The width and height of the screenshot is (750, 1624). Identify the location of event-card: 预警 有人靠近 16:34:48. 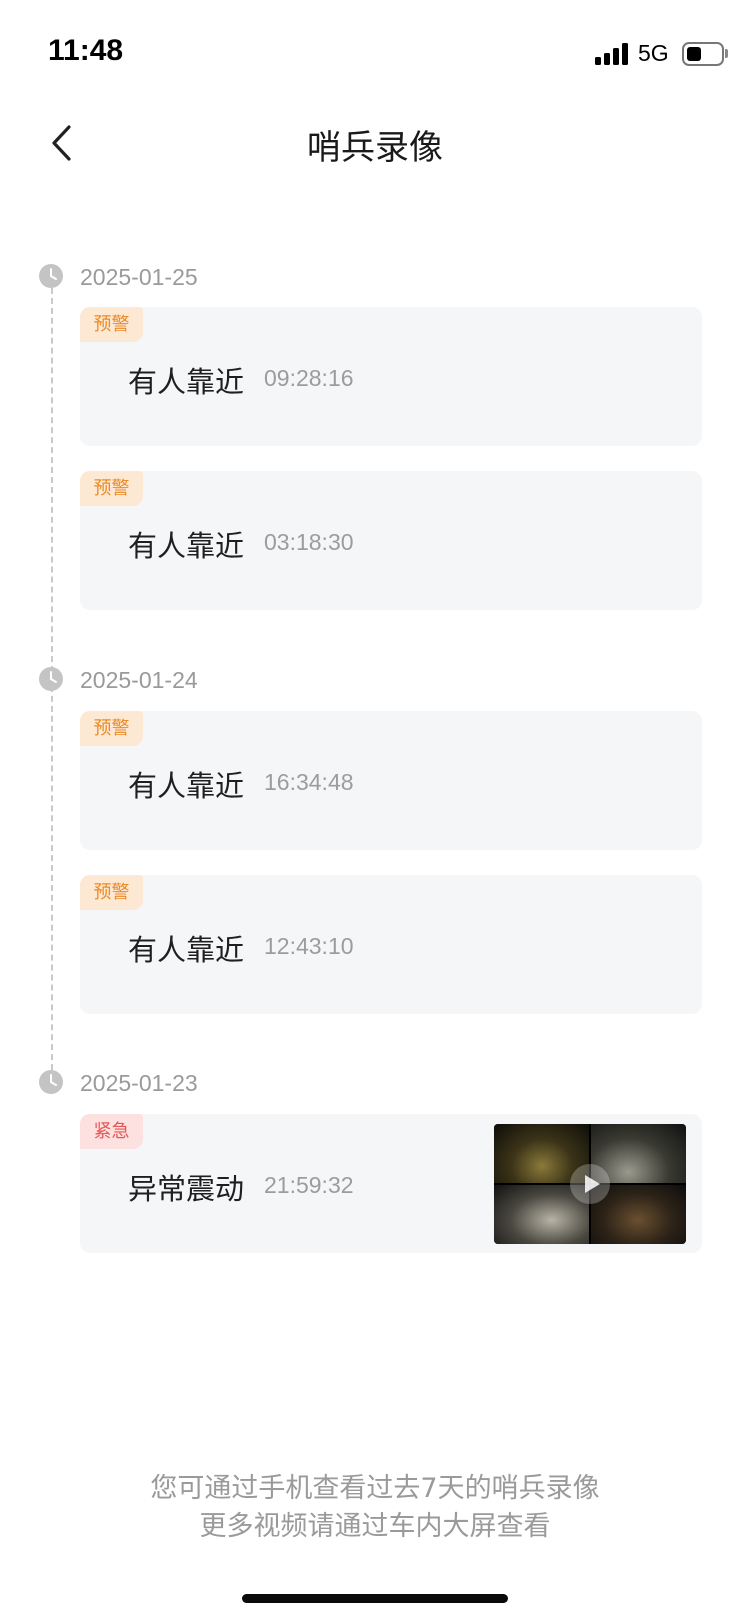
(391, 780).